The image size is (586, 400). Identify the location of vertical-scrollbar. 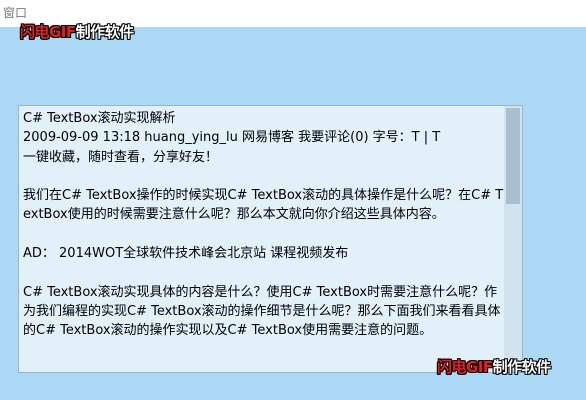
(513, 239).